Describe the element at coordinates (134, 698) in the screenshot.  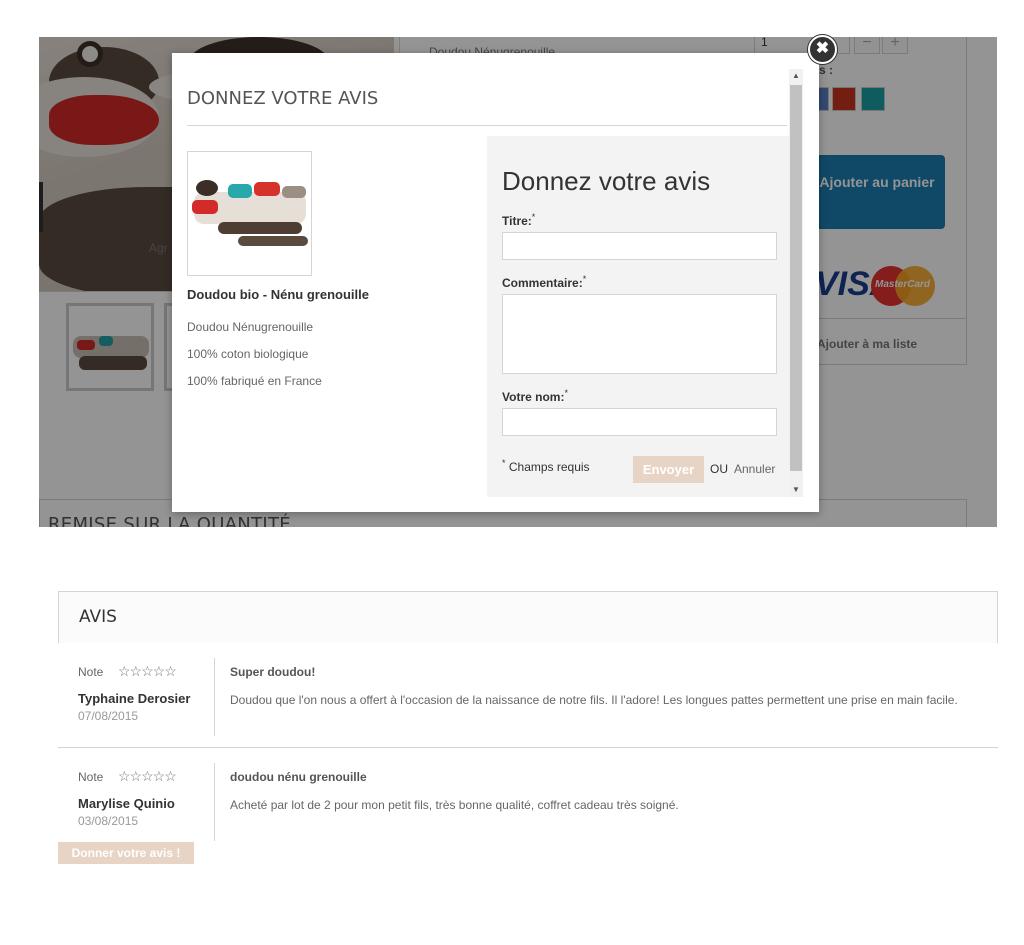
I see `review-author: Typhaine Derosier` at that location.